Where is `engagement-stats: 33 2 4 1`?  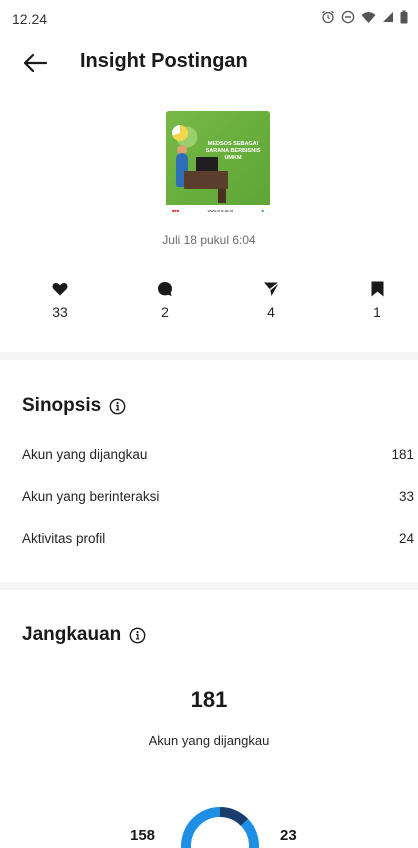
engagement-stats: 33 2 4 1 is located at coordinates (209, 302).